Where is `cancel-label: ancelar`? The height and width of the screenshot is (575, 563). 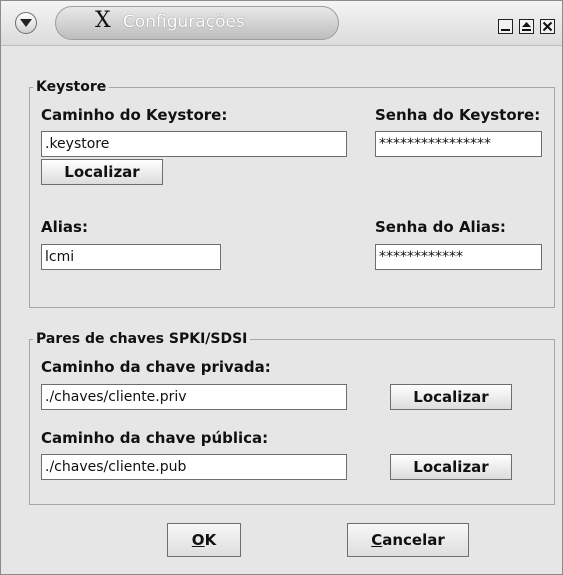 cancel-label: ancelar is located at coordinates (413, 540).